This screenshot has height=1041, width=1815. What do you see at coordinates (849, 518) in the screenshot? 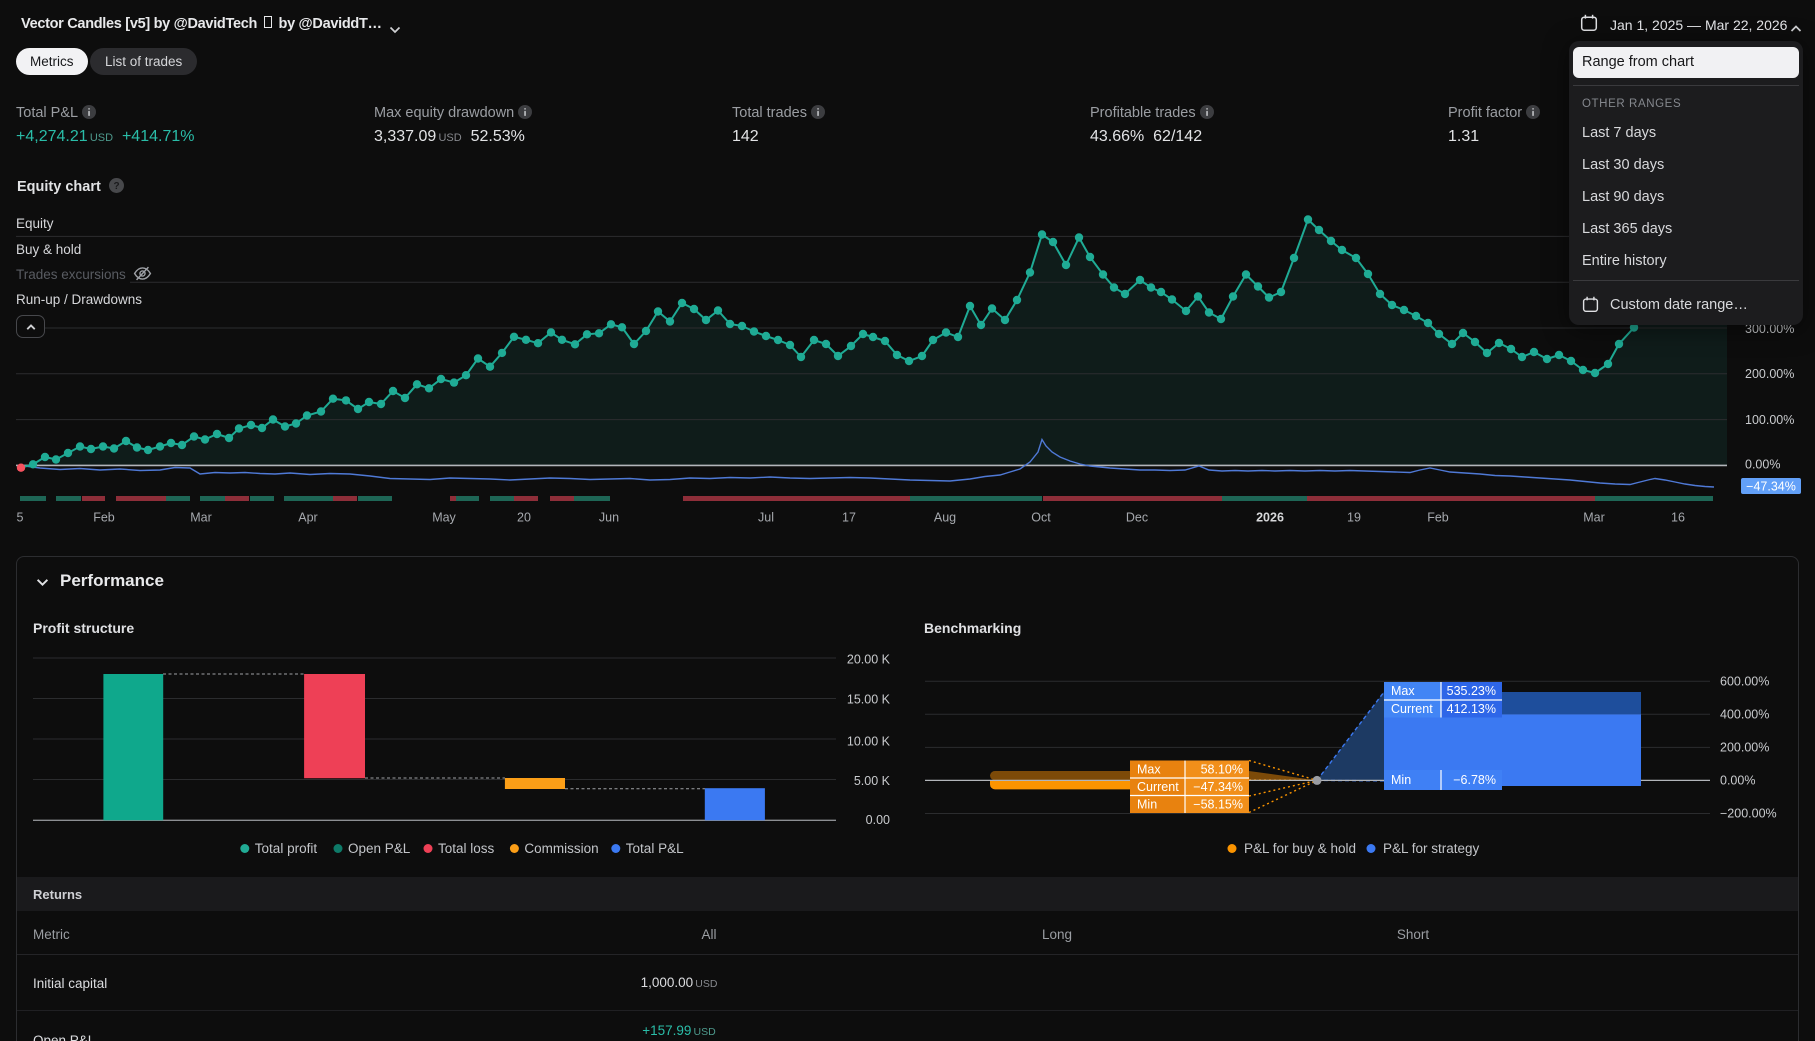
I see `svg-text: 17` at bounding box center [849, 518].